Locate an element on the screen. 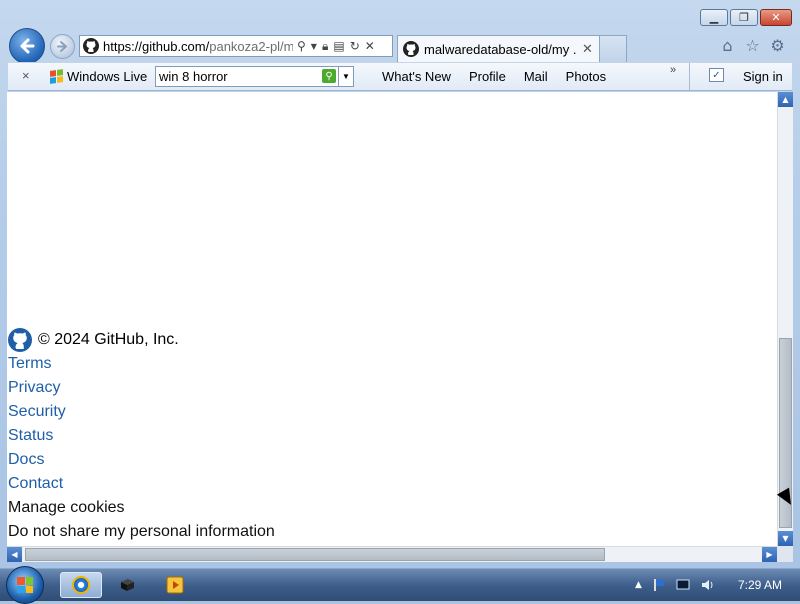  footer-link-docs: Docs is located at coordinates (141, 460).